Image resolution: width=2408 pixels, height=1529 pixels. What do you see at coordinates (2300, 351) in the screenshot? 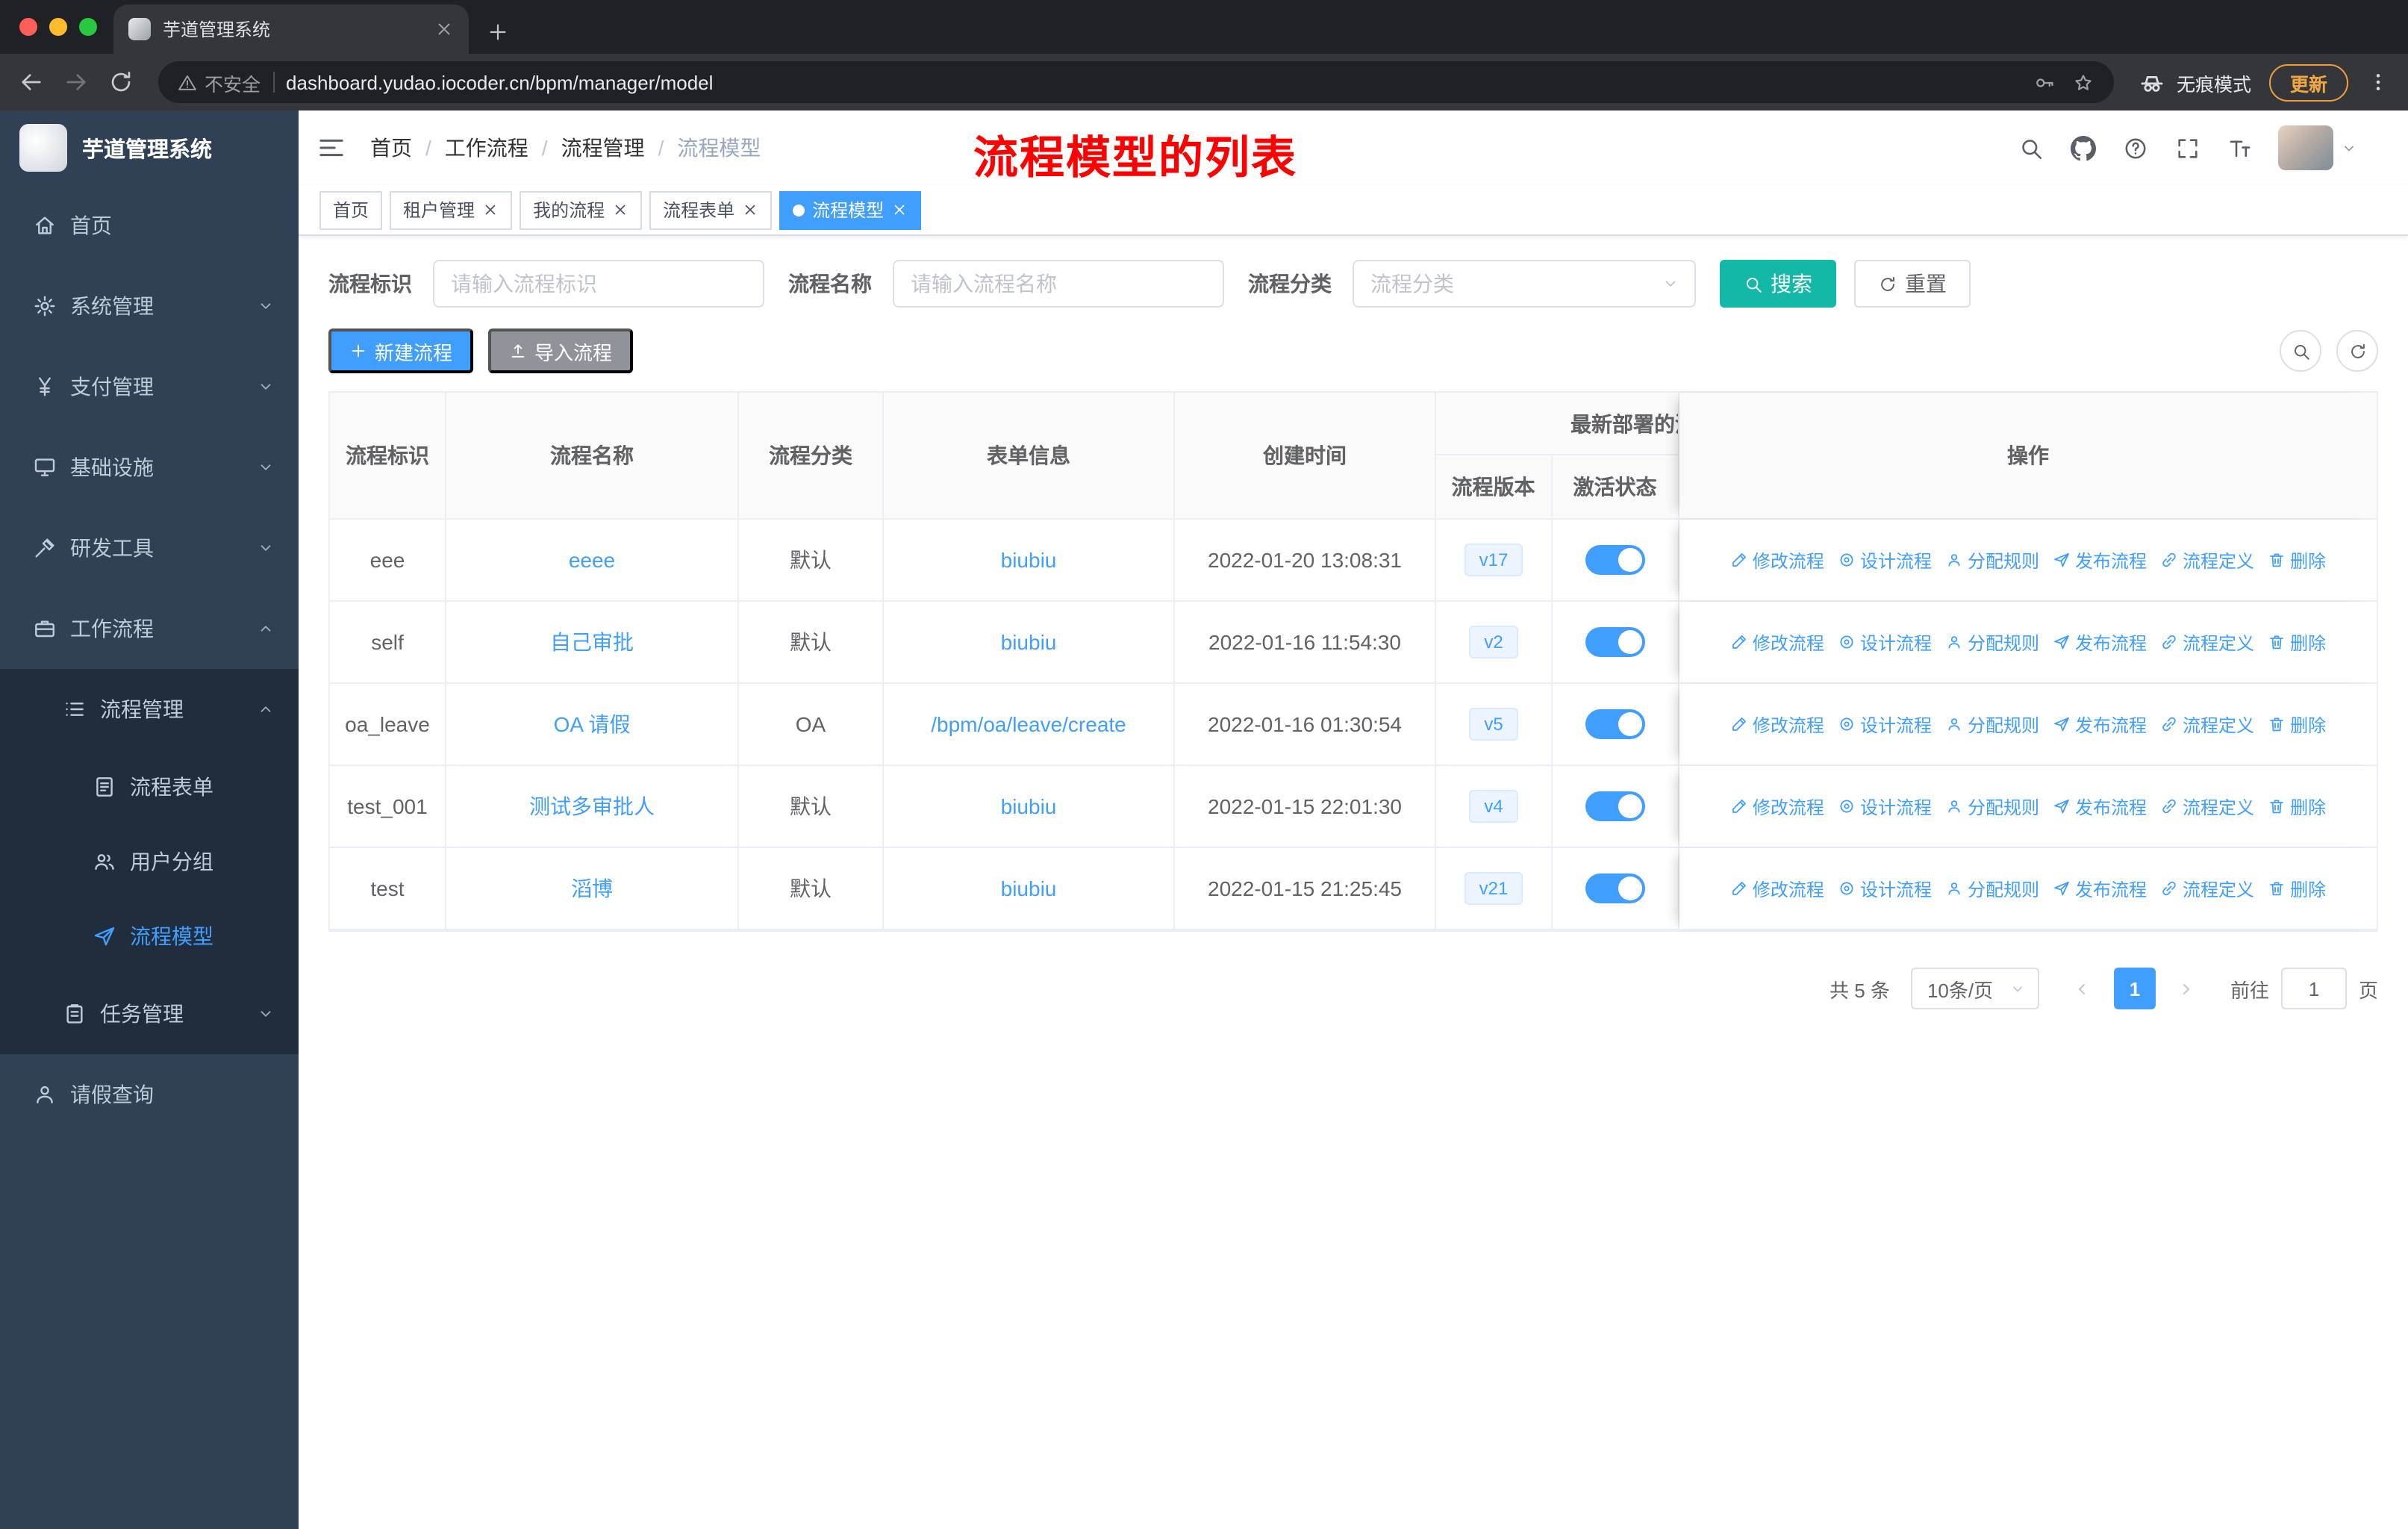
I see `show-search-button` at bounding box center [2300, 351].